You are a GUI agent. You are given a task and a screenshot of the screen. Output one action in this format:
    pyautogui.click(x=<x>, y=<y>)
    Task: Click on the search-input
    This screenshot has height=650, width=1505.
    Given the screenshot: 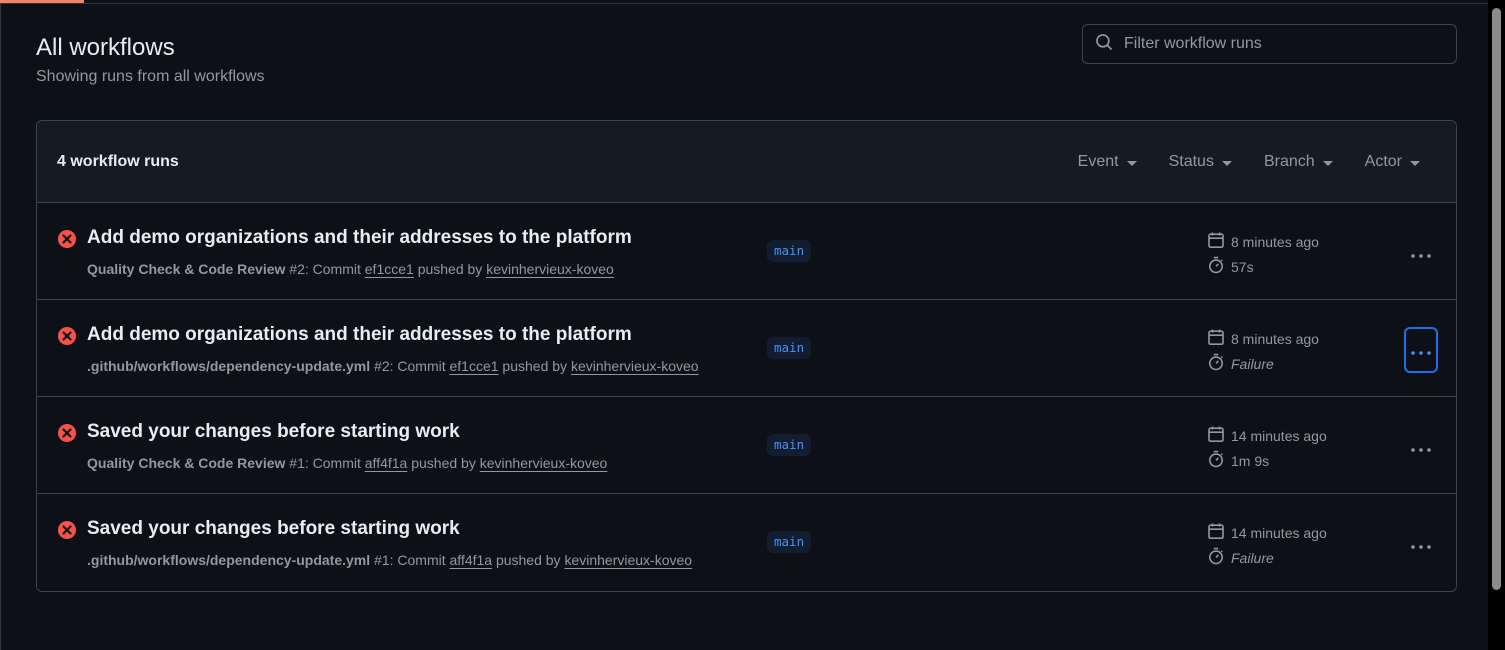 What is the action you would take?
    pyautogui.click(x=1284, y=44)
    